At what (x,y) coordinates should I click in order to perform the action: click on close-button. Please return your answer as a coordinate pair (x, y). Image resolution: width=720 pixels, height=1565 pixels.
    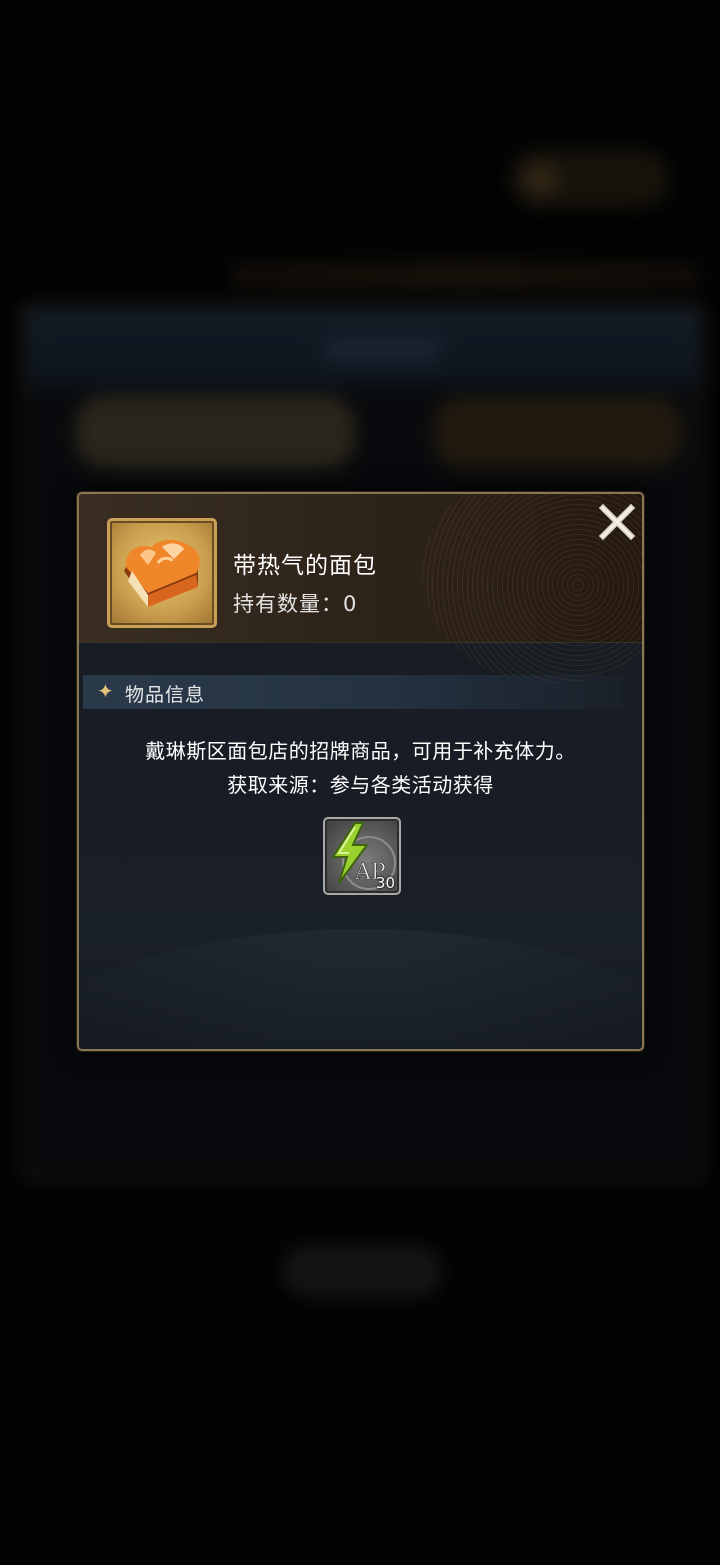
    Looking at the image, I should click on (617, 522).